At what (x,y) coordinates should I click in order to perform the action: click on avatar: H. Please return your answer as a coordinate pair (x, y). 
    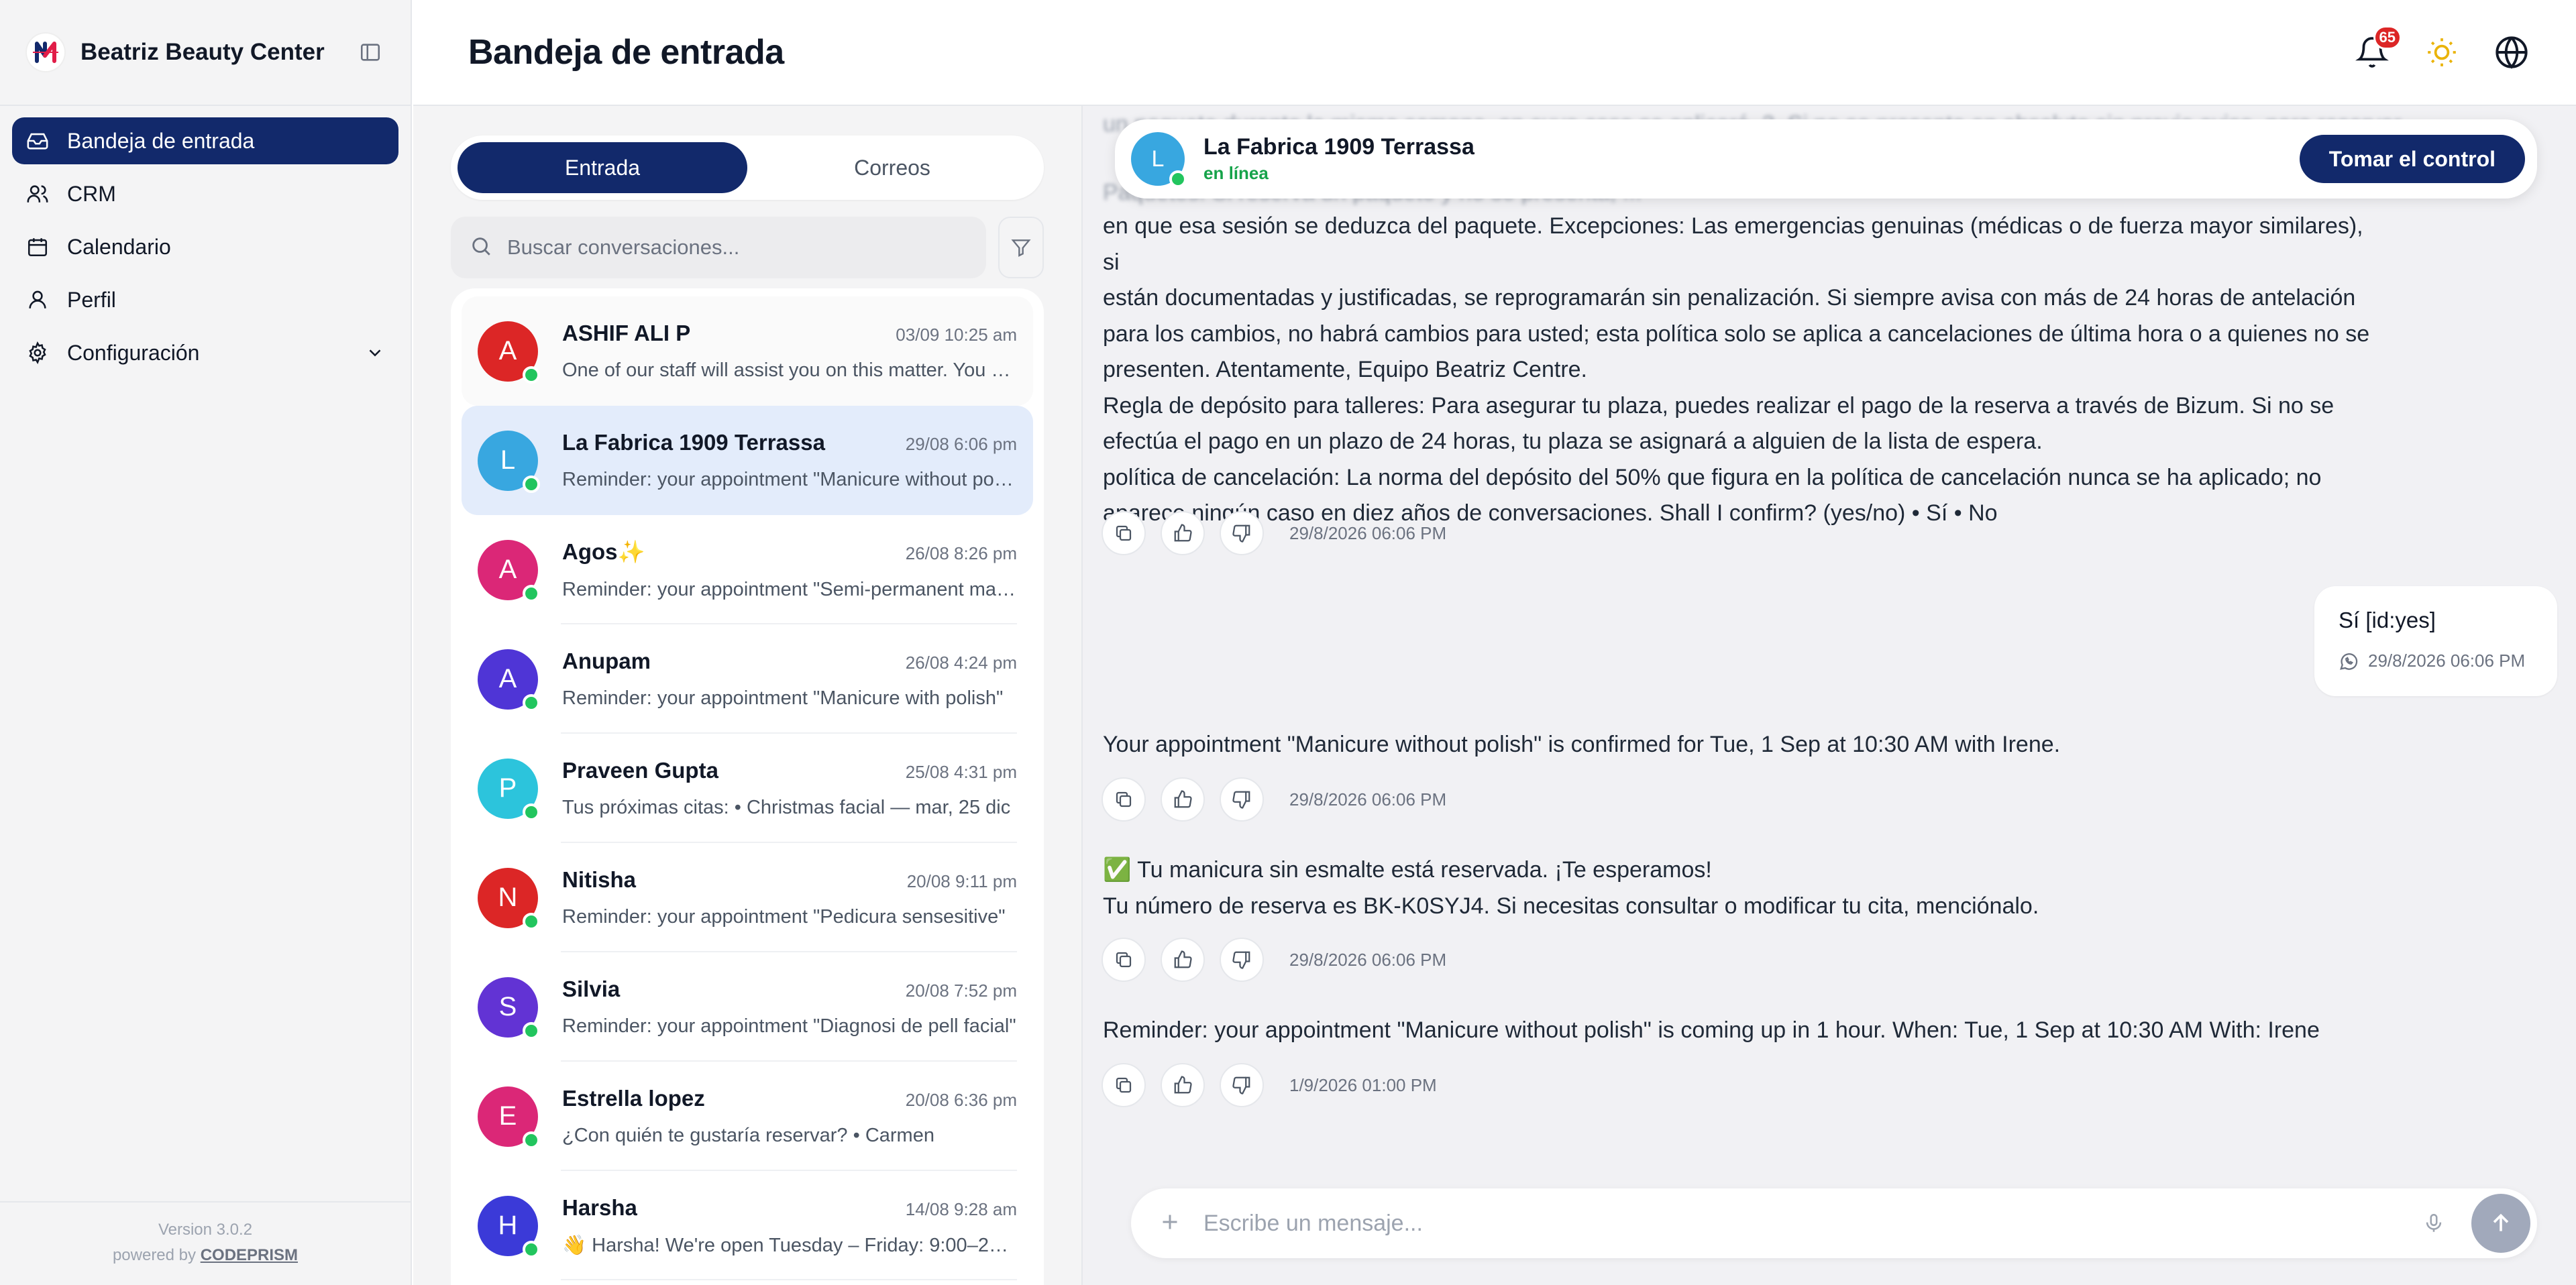
    Looking at the image, I should click on (509, 1226).